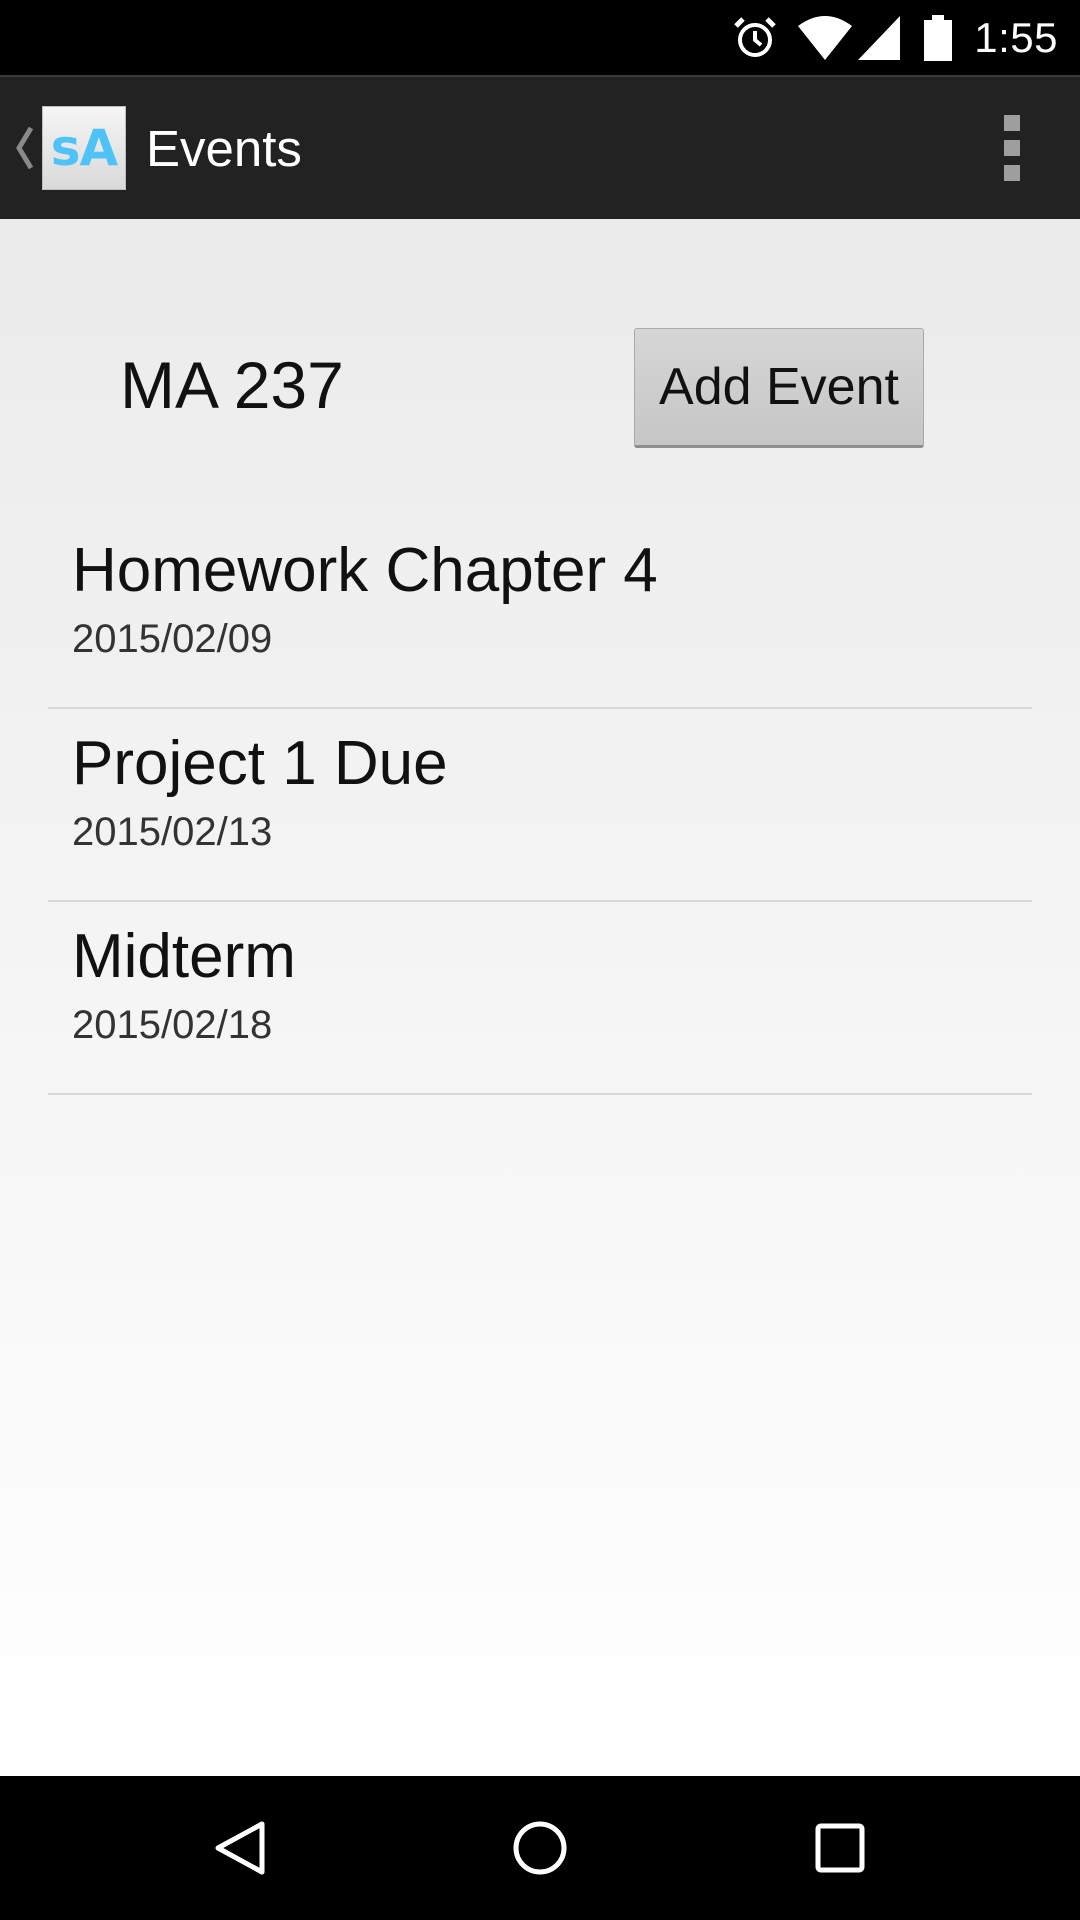 The image size is (1080, 1920). What do you see at coordinates (172, 832) in the screenshot?
I see `event-date: 2015/02/13` at bounding box center [172, 832].